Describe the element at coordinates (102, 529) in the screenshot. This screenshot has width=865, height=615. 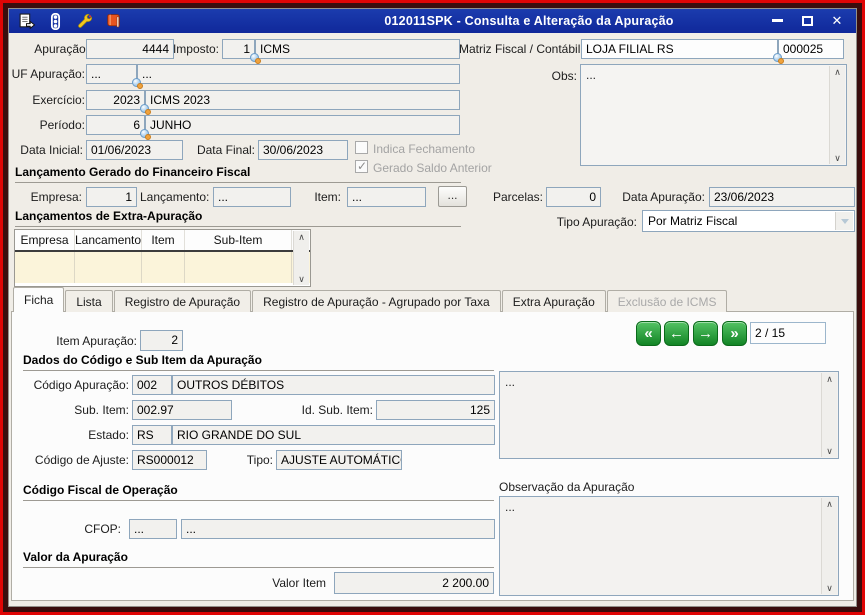
I see `cfop-label: CFOP:` at that location.